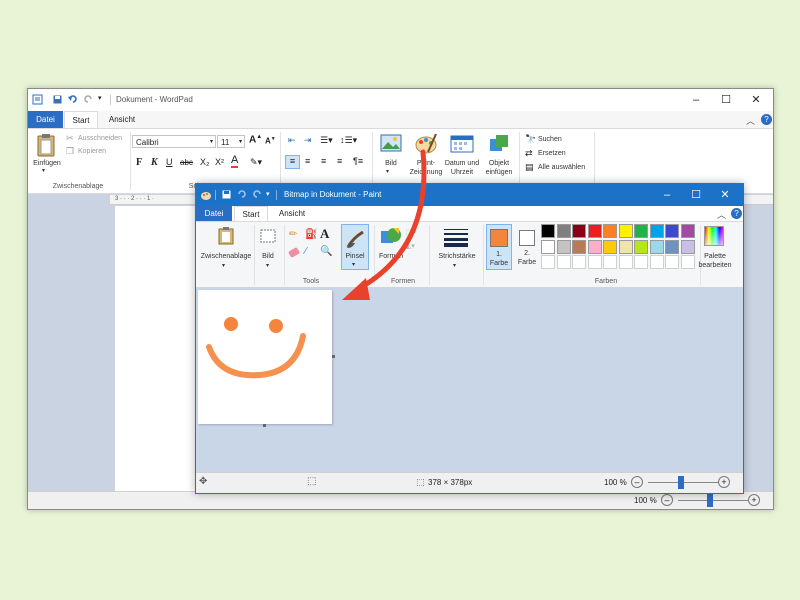 The height and width of the screenshot is (600, 800). I want to click on find-icon: 🔭, so click(530, 139).